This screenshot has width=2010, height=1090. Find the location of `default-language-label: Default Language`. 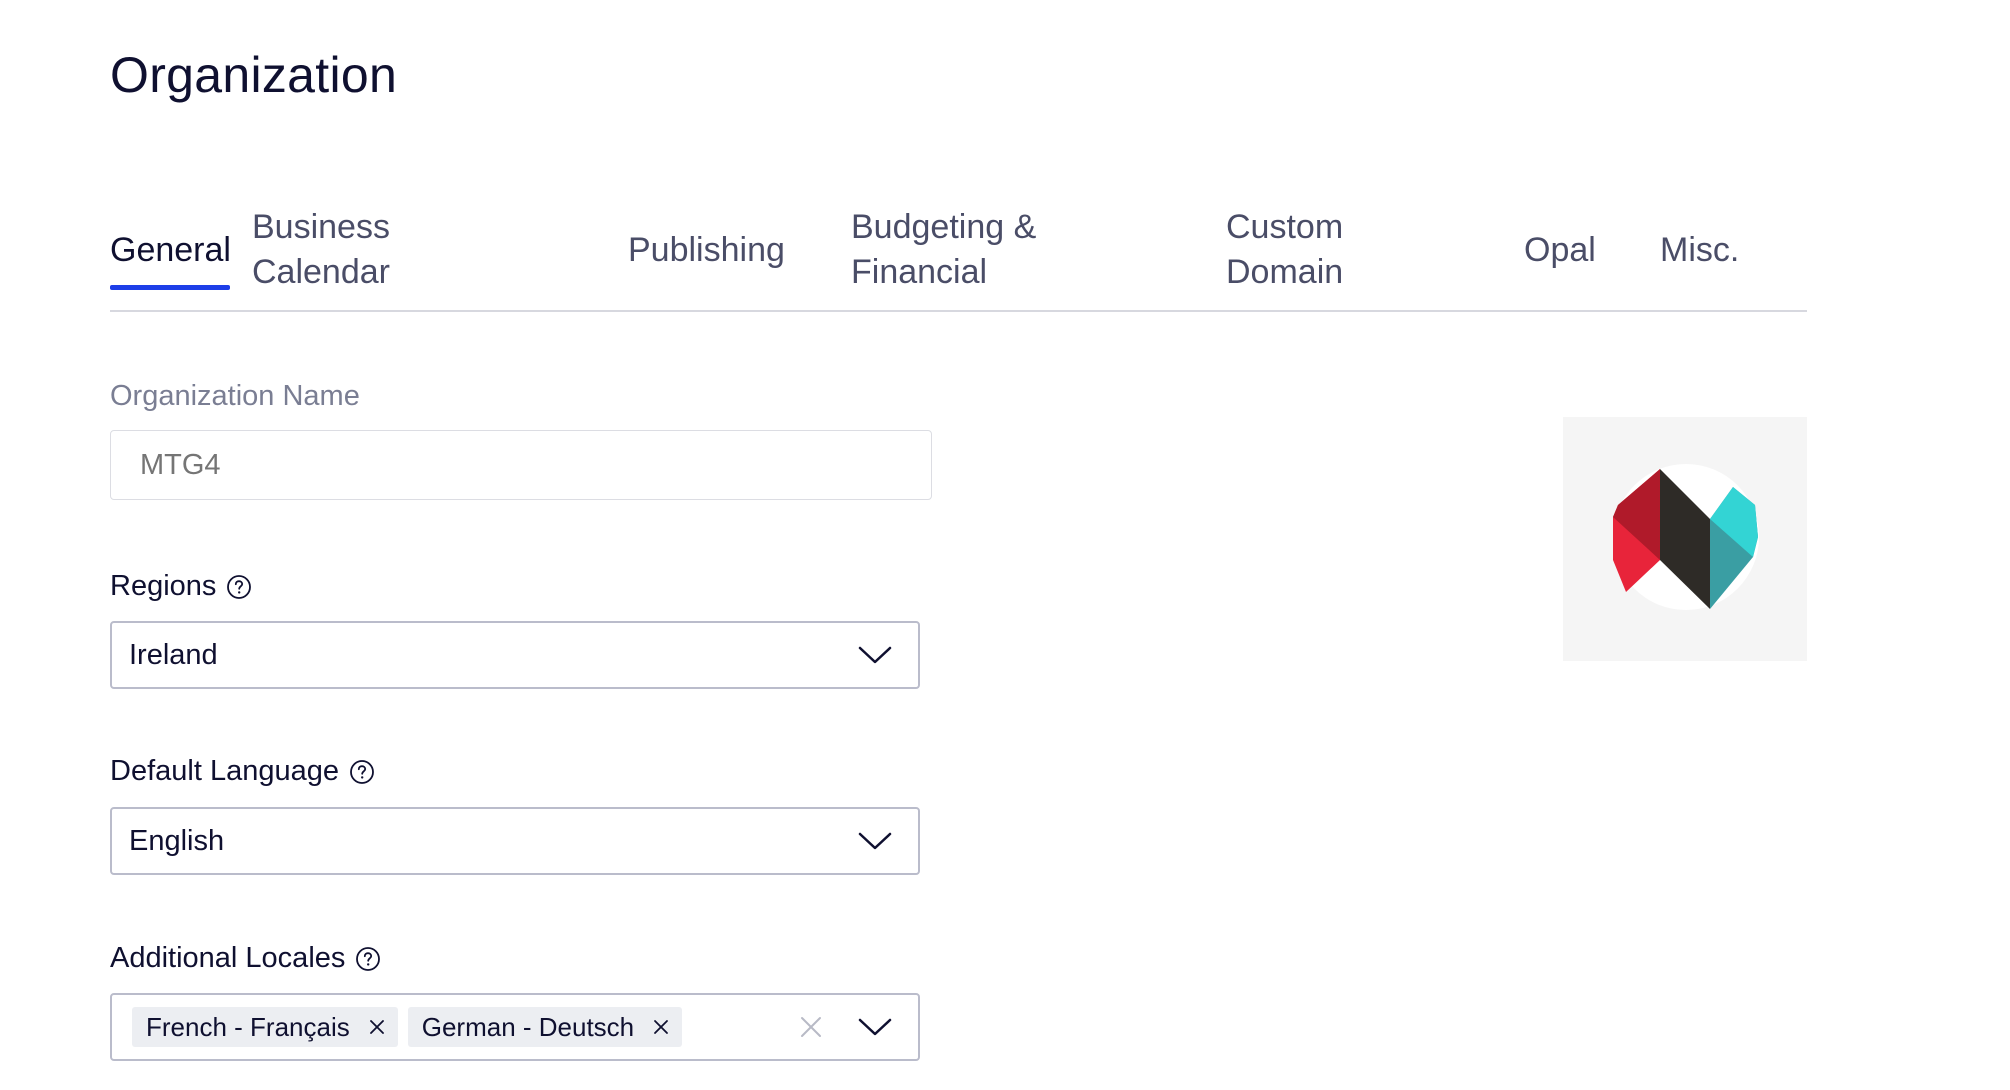

default-language-label: Default Language is located at coordinates (242, 771).